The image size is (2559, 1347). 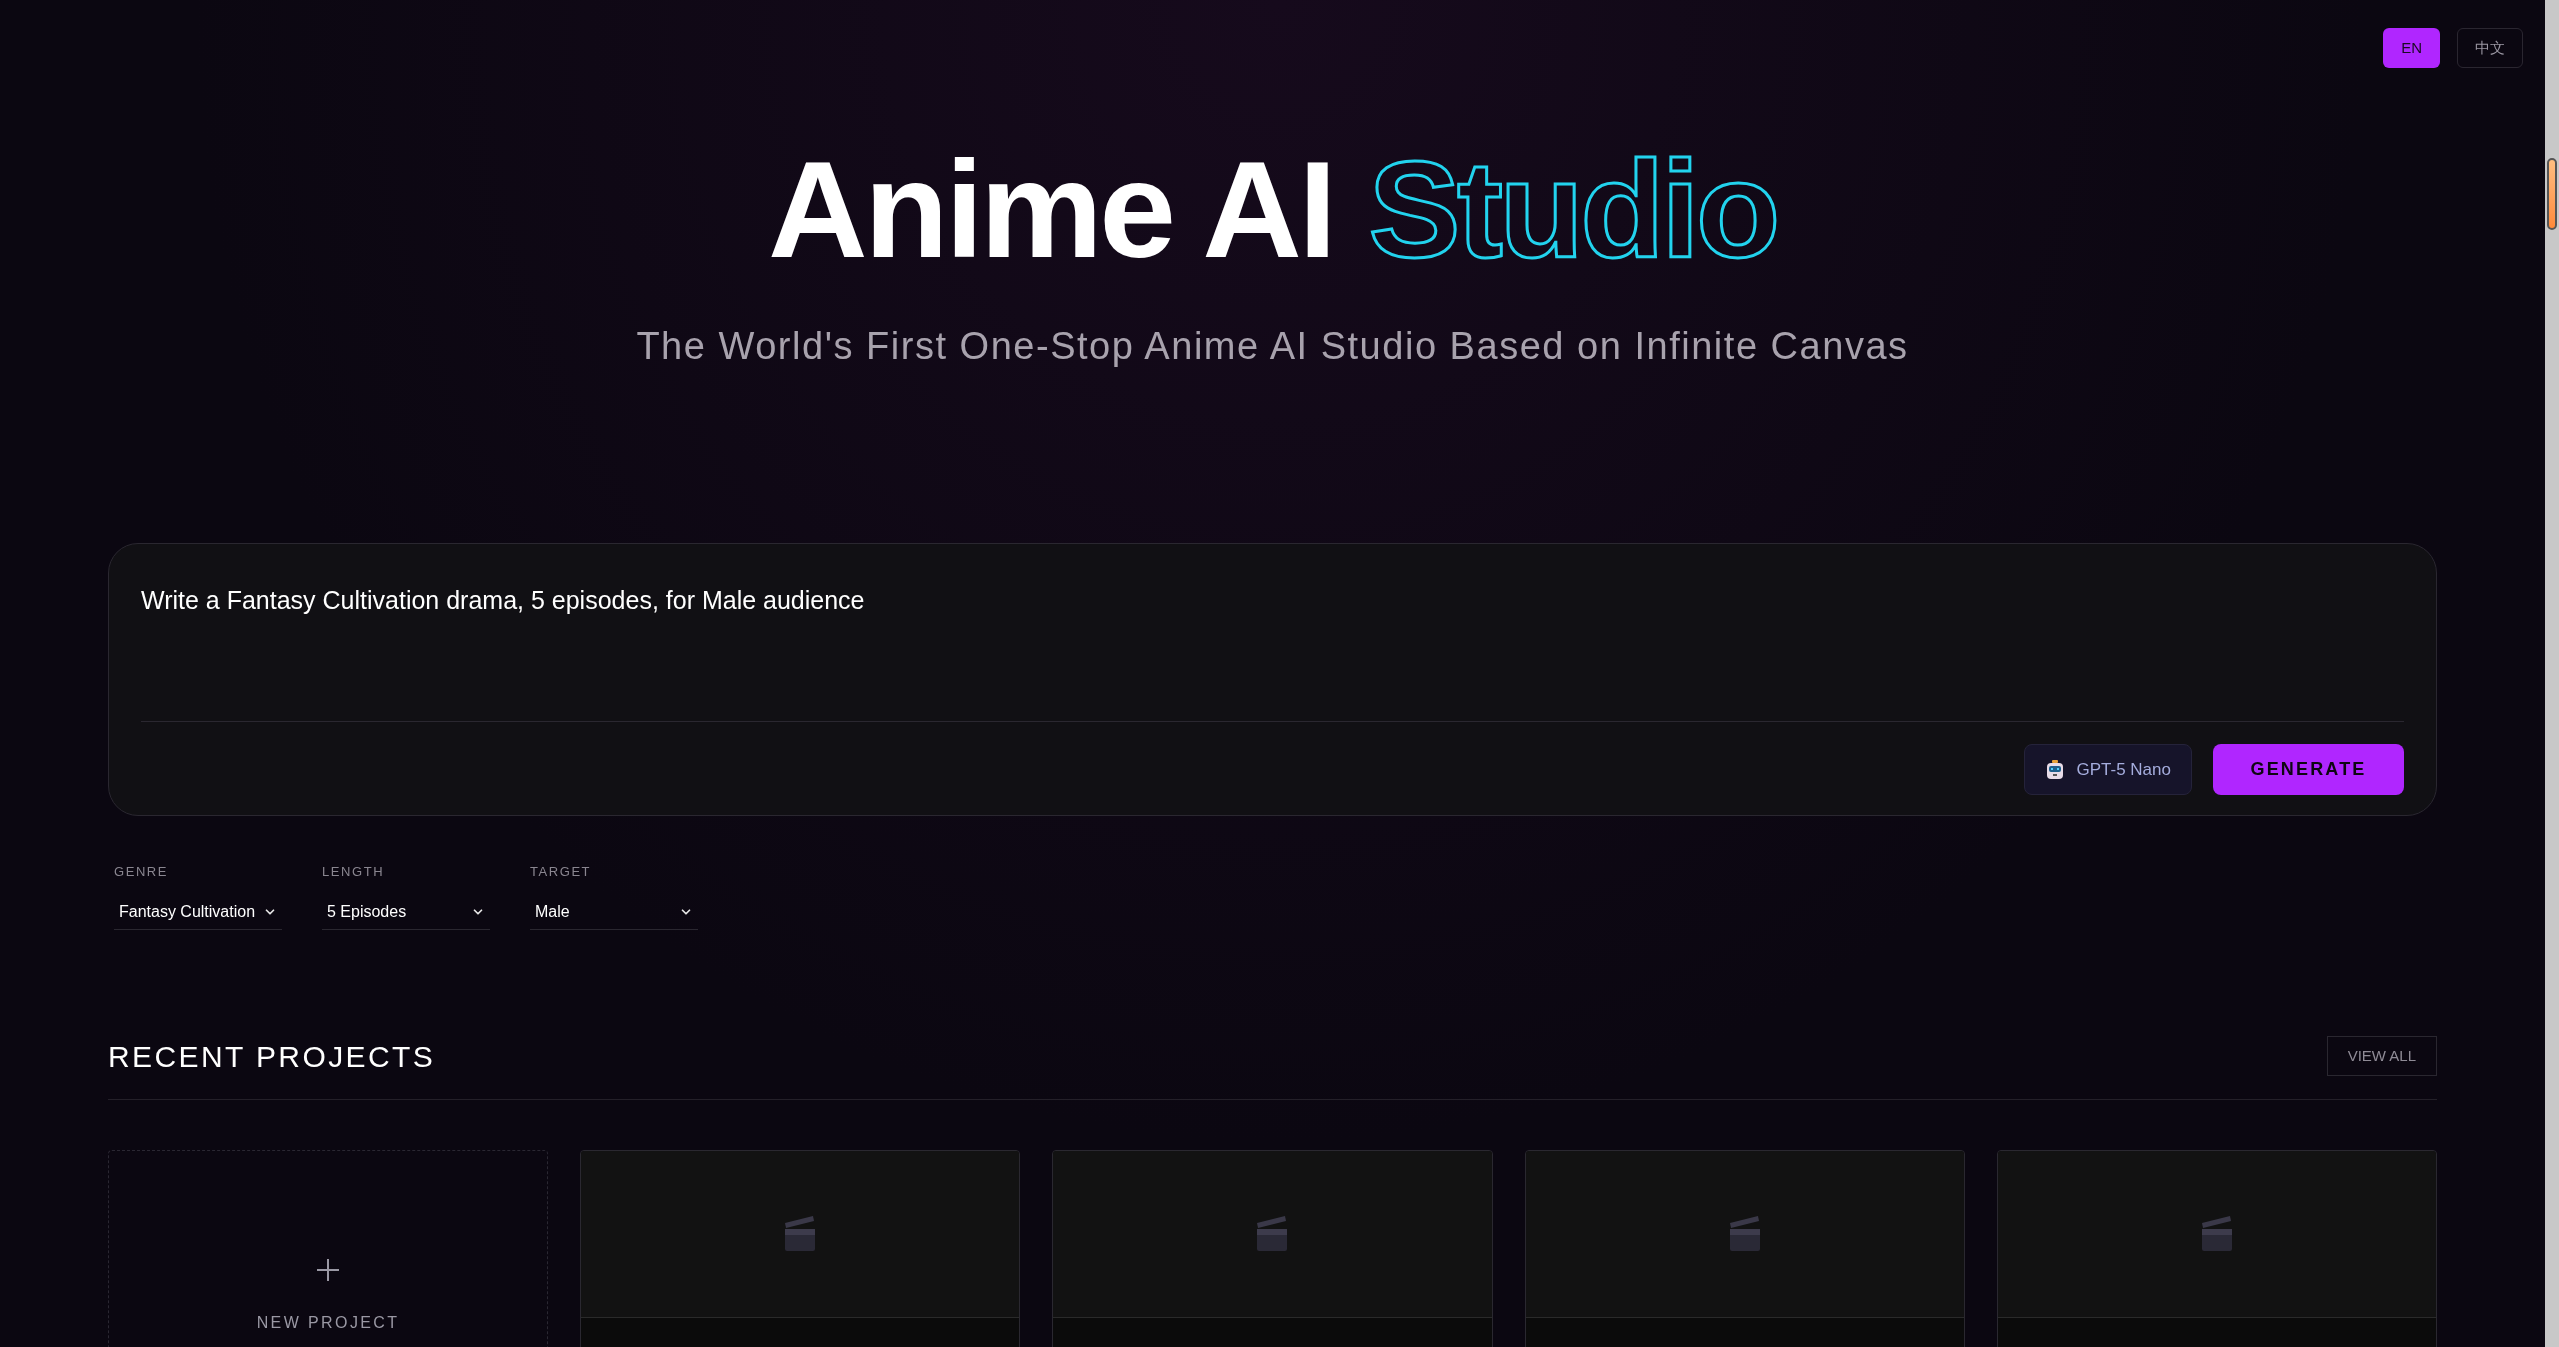 What do you see at coordinates (2552, 194) in the screenshot?
I see `scrollbar-thumb` at bounding box center [2552, 194].